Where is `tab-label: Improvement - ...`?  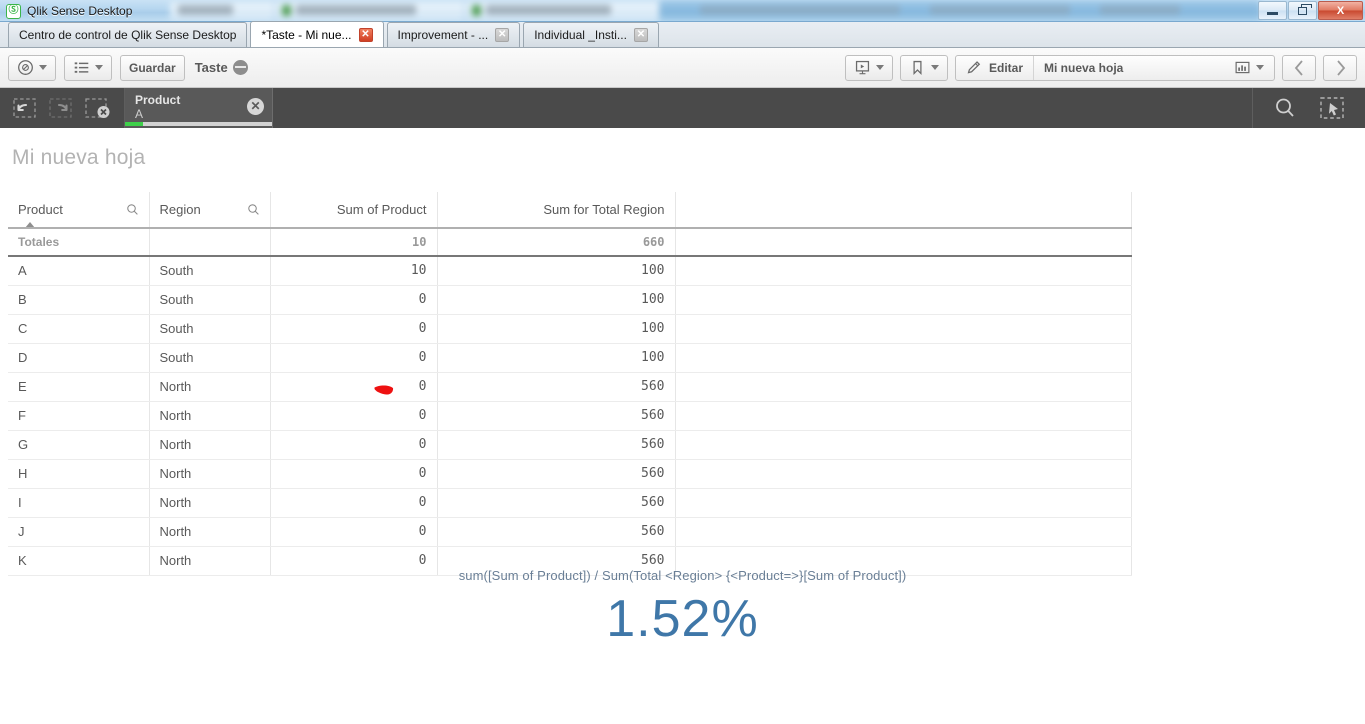
tab-label: Improvement - ... is located at coordinates (443, 35).